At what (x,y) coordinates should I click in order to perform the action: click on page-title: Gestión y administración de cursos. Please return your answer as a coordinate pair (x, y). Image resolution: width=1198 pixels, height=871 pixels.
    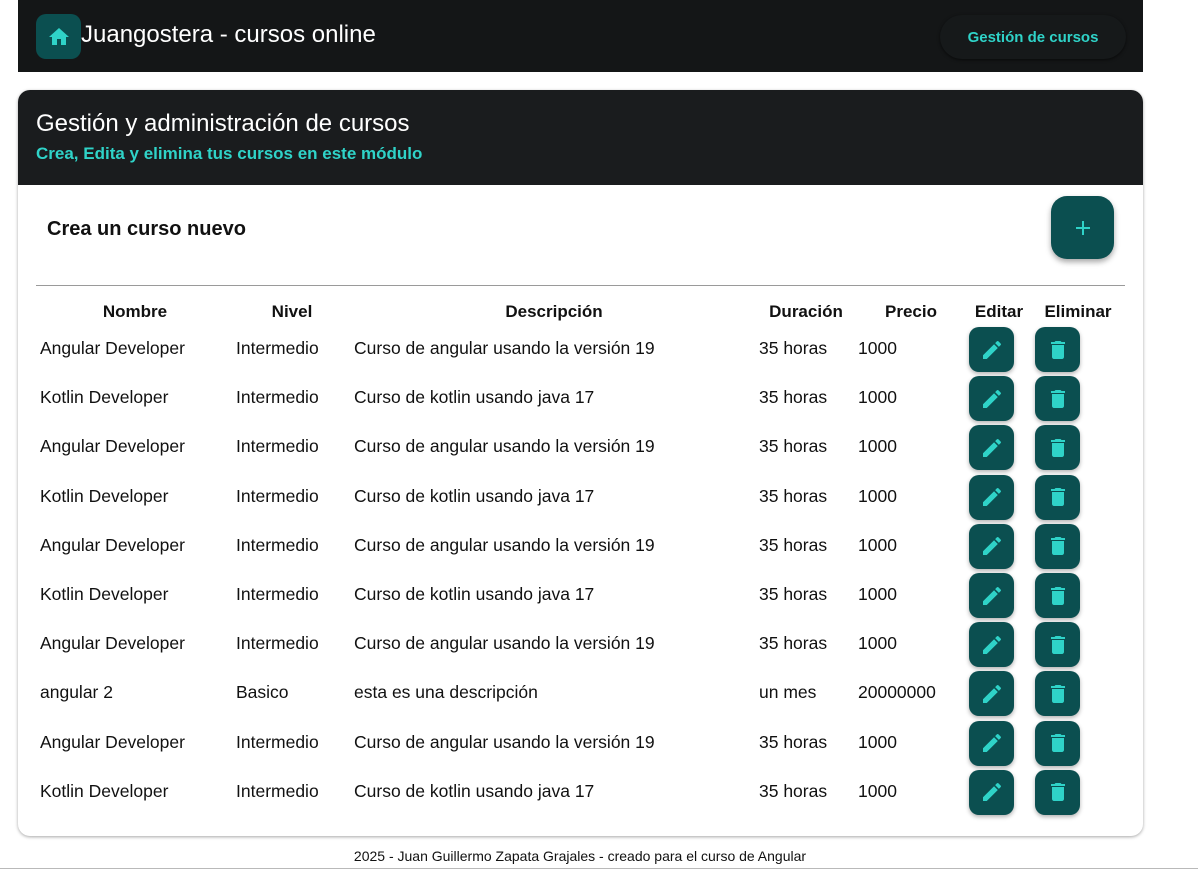
    Looking at the image, I should click on (223, 123).